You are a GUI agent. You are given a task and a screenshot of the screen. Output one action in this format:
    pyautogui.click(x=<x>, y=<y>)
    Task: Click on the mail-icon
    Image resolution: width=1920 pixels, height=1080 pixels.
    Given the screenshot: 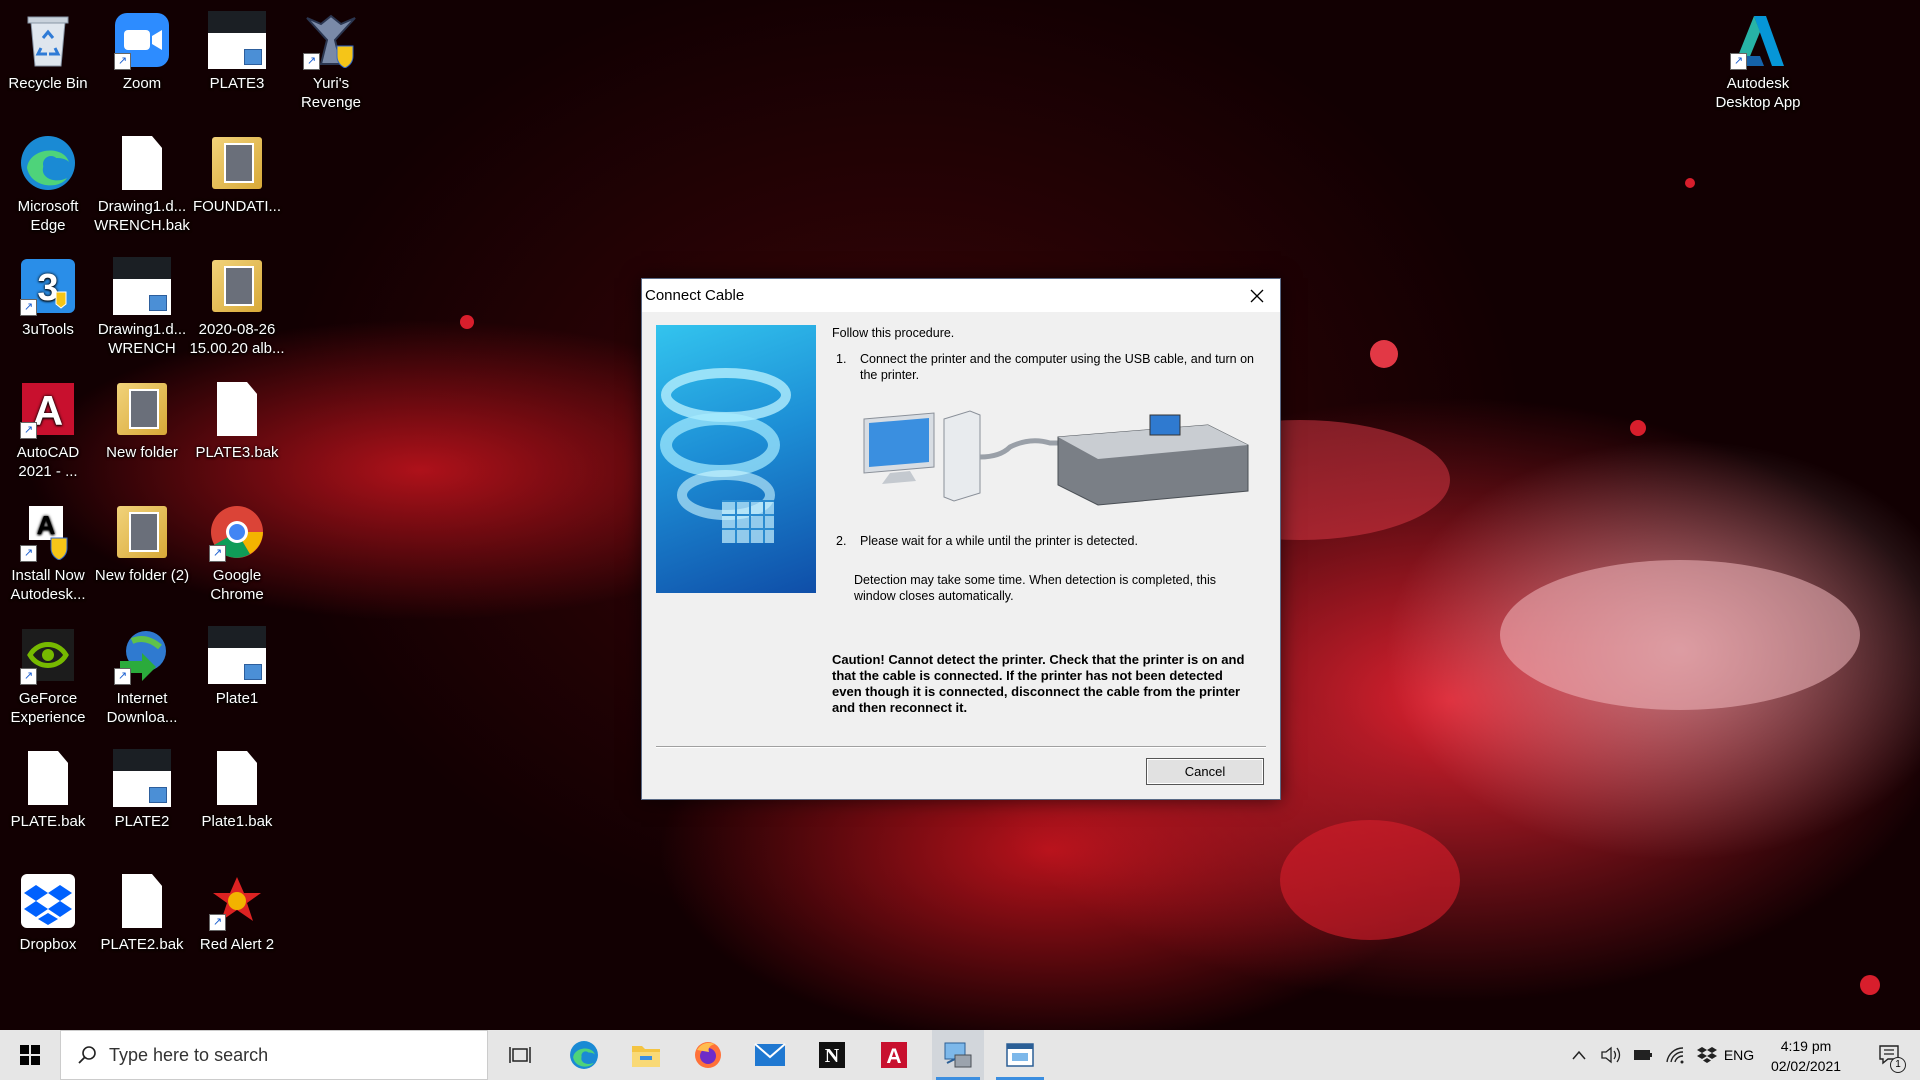 What is the action you would take?
    pyautogui.click(x=770, y=1054)
    